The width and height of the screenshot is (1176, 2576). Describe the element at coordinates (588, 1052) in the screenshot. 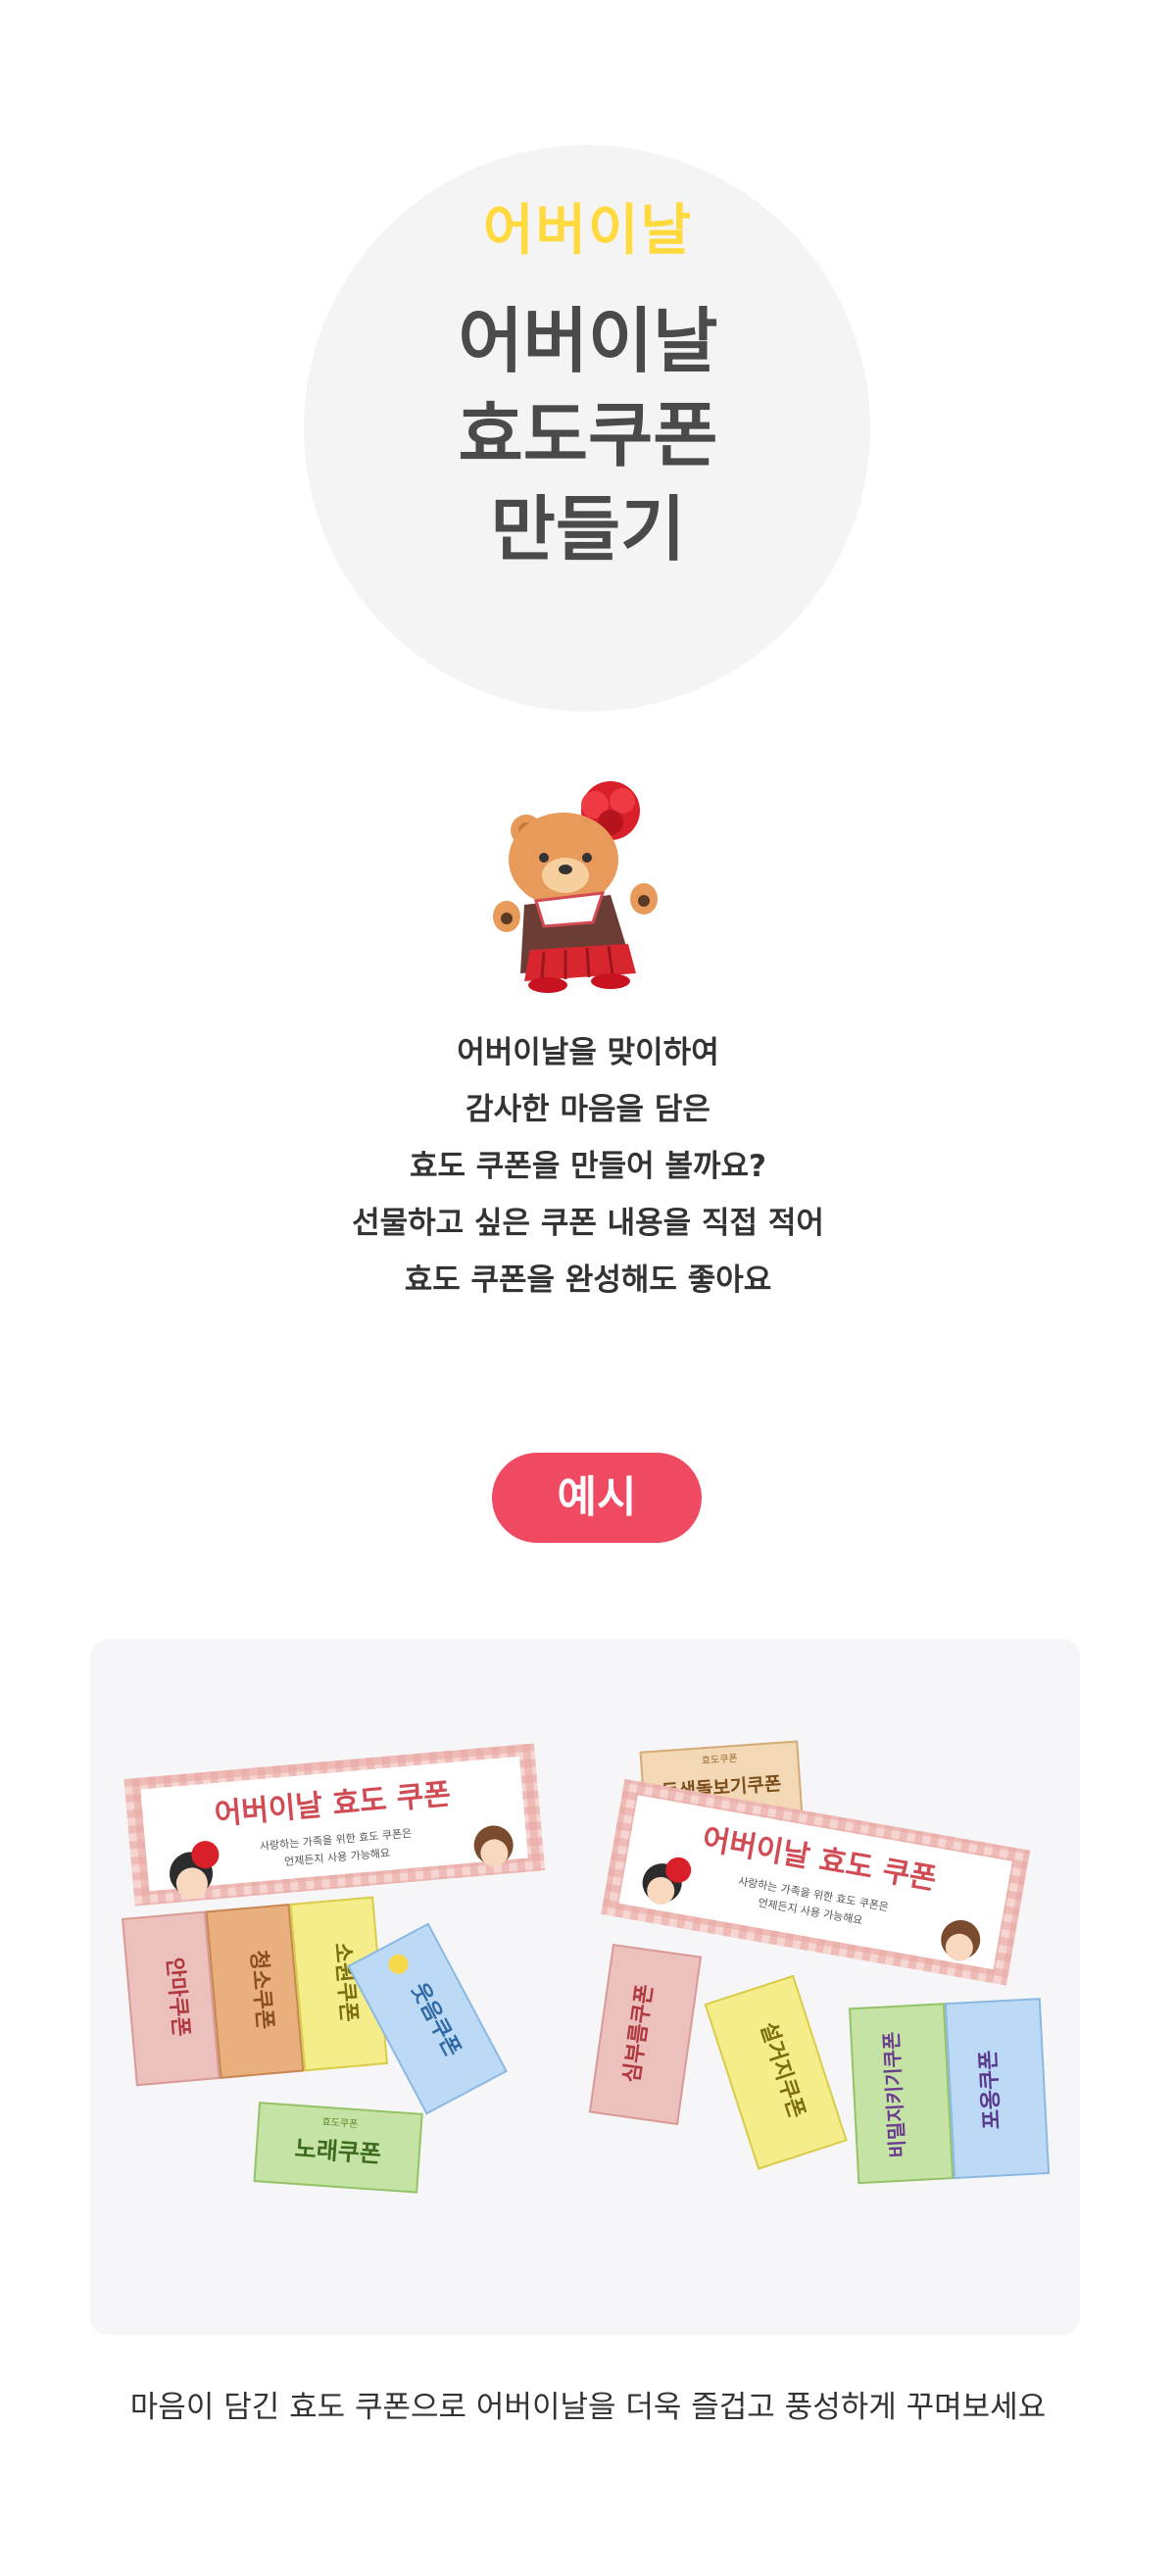

I see `intro-line-1: 어버이날을 맞이하여` at that location.